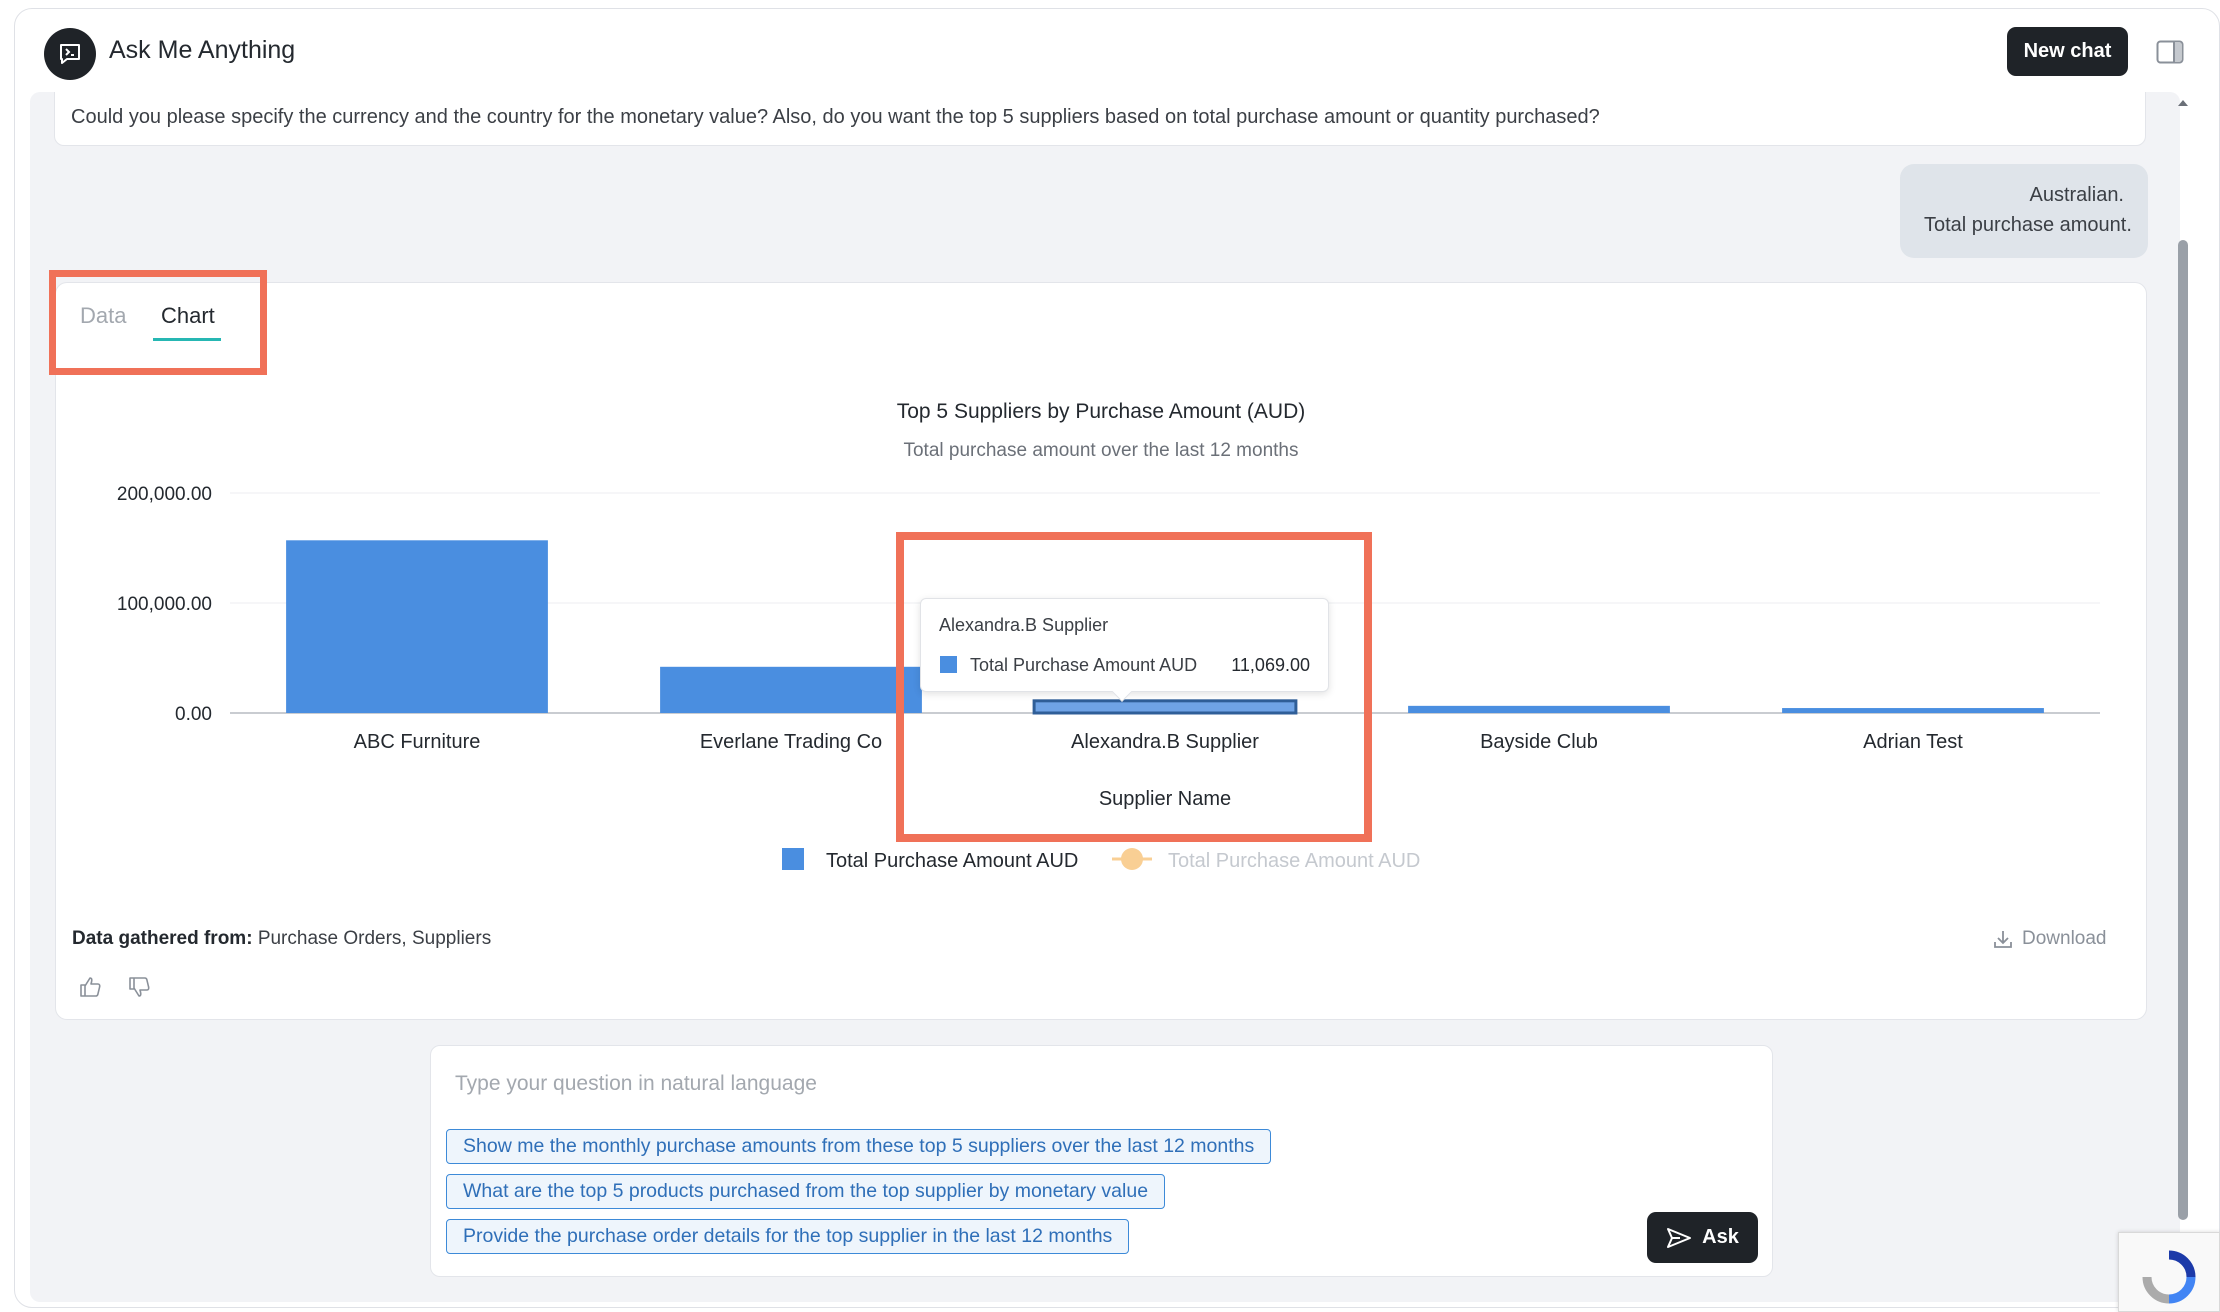 The height and width of the screenshot is (1312, 2220). What do you see at coordinates (948, 664) in the screenshot?
I see `tooltip-swatch` at bounding box center [948, 664].